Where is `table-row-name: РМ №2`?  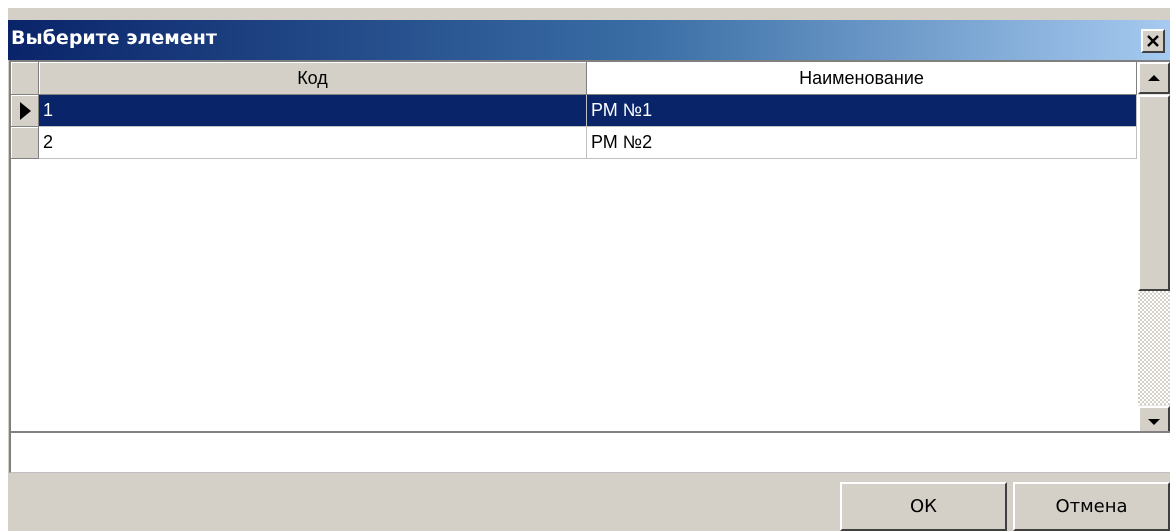 table-row-name: РМ №2 is located at coordinates (862, 143).